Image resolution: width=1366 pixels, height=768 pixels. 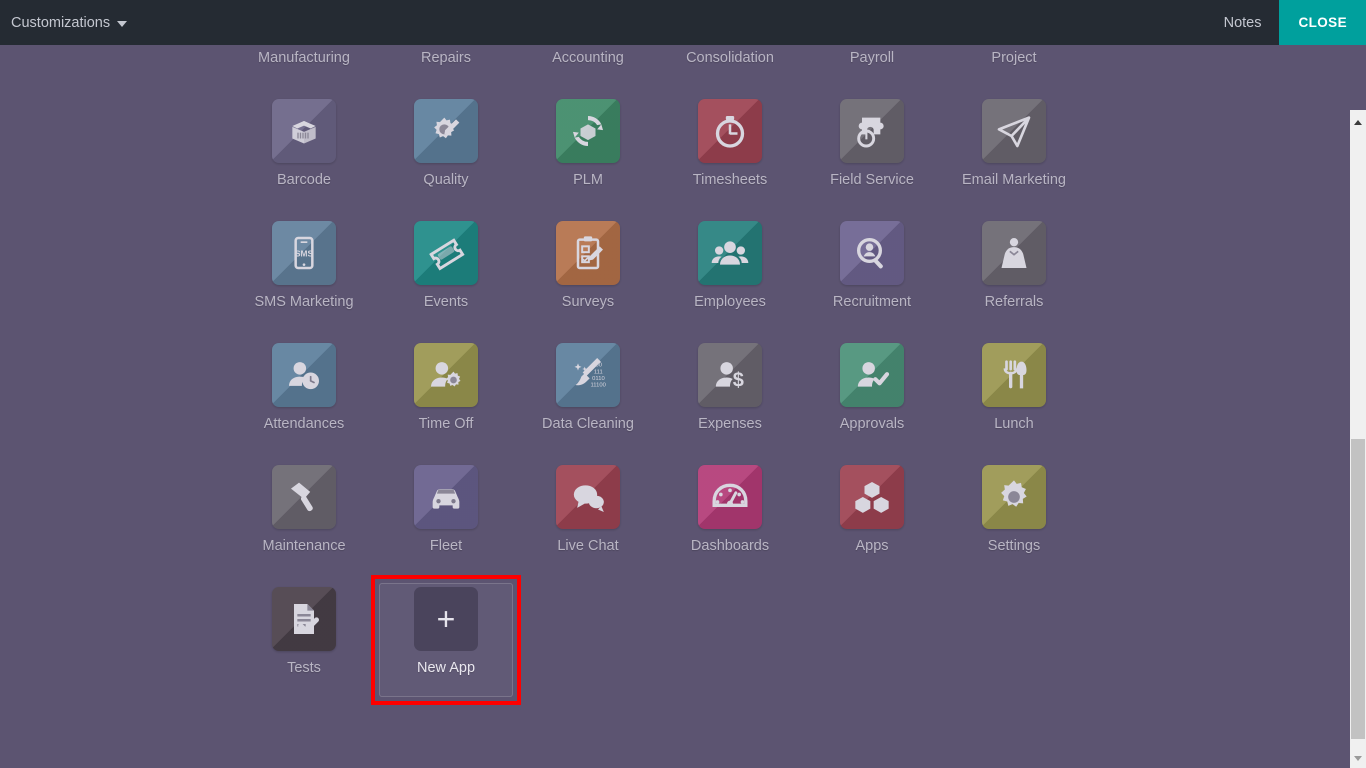 I want to click on cycle-box-icon, so click(x=588, y=131).